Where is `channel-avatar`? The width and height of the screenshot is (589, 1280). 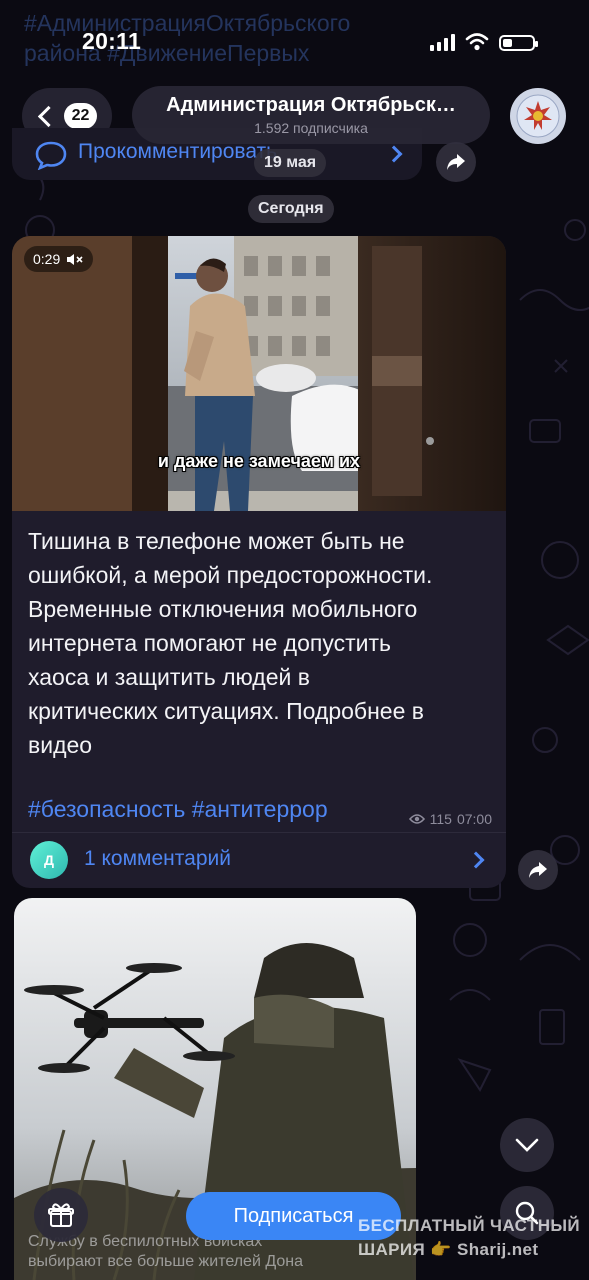
channel-avatar is located at coordinates (538, 116).